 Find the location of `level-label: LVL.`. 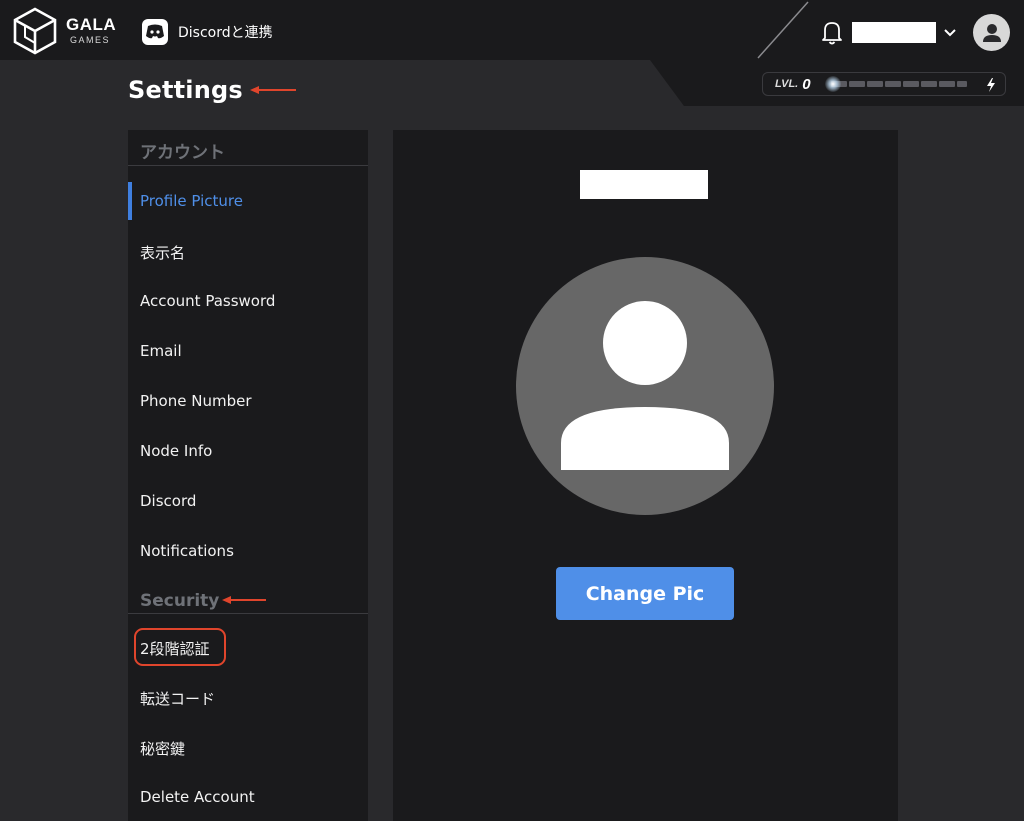

level-label: LVL. is located at coordinates (787, 84).